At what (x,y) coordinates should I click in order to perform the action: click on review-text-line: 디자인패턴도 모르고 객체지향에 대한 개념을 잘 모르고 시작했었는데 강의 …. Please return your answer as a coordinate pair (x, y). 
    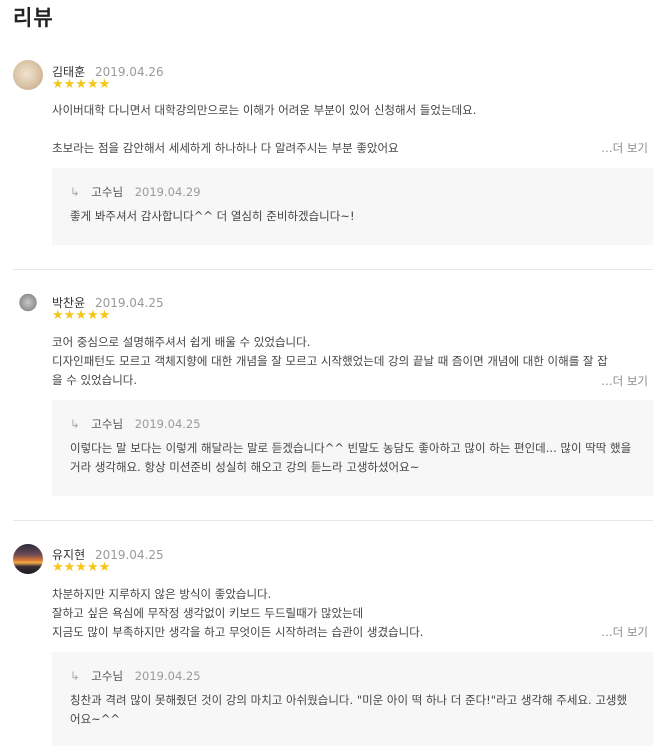
    Looking at the image, I should click on (330, 370).